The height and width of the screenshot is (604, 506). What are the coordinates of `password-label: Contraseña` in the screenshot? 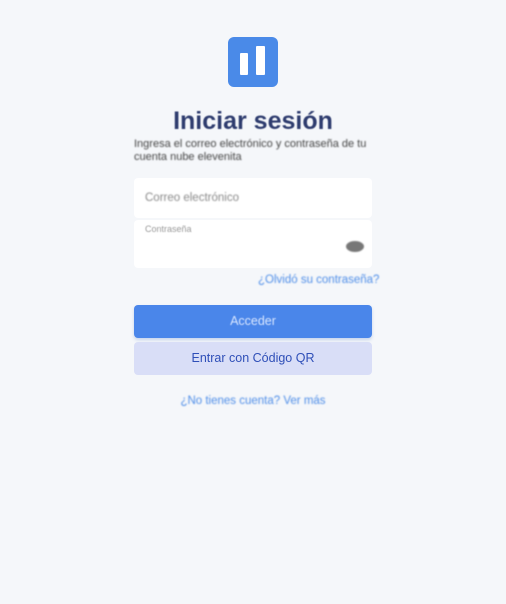 It's located at (168, 229).